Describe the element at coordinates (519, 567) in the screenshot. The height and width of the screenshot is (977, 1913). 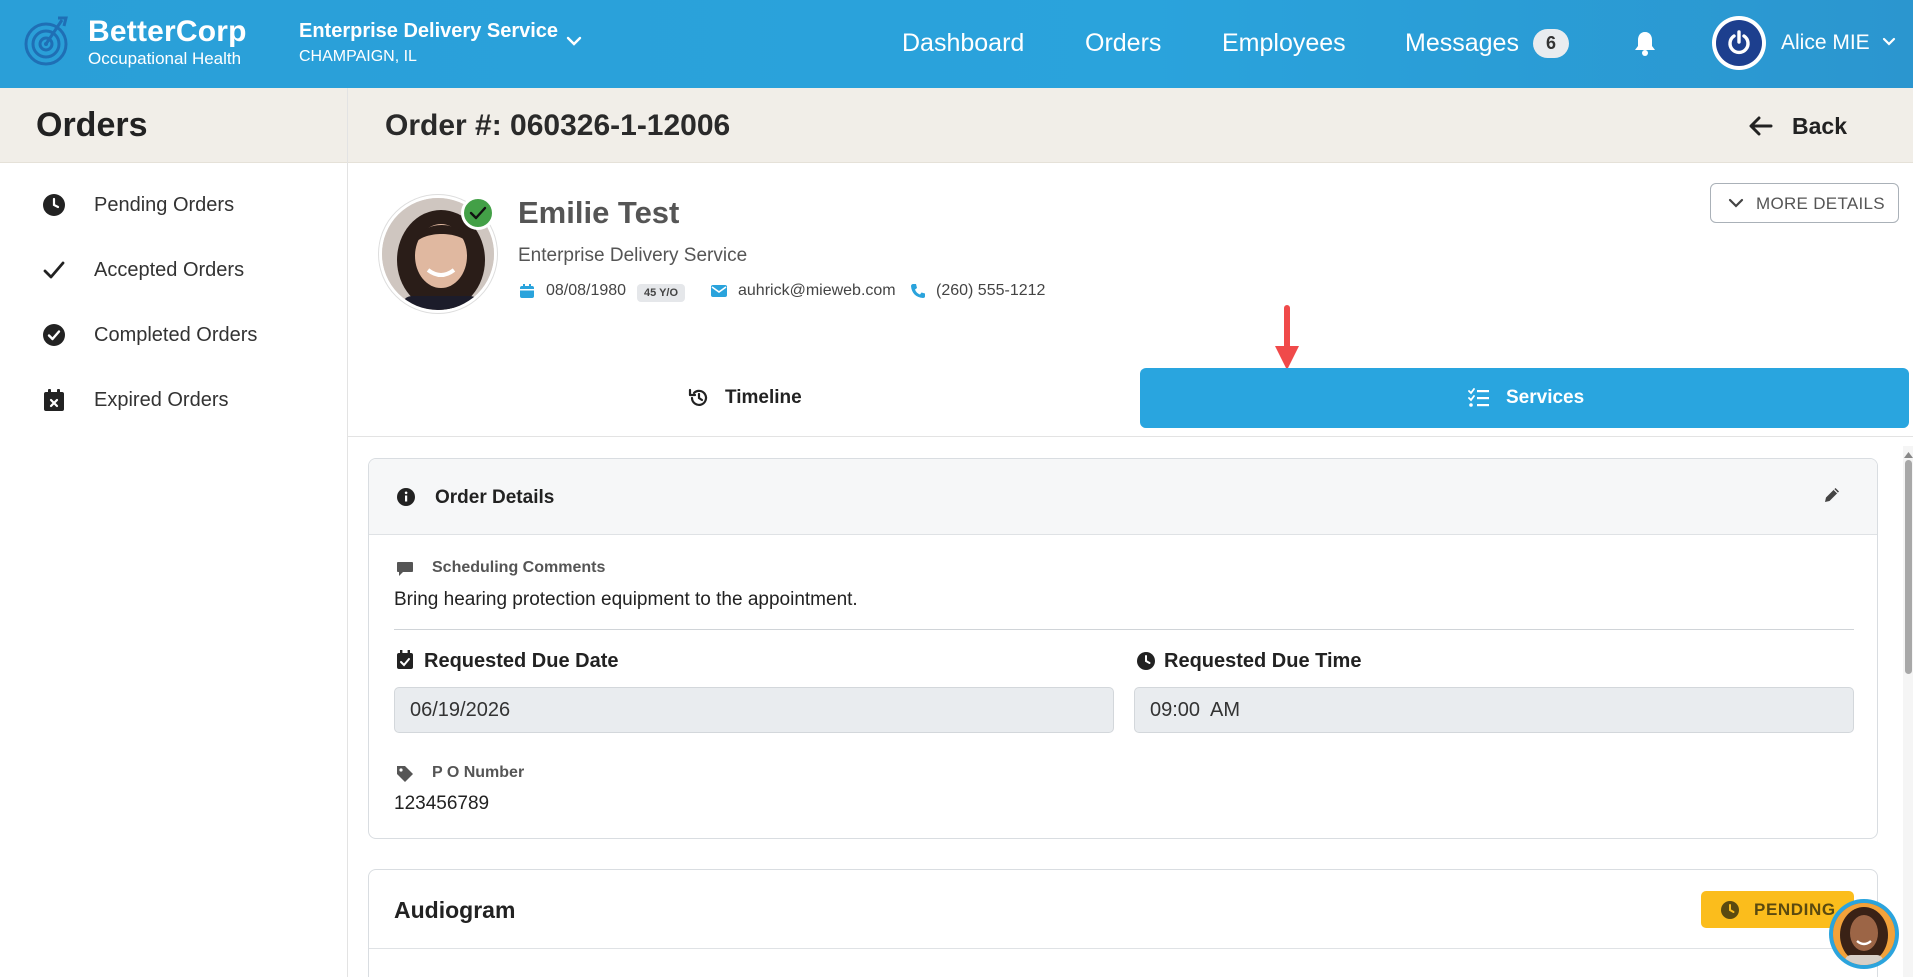
I see `scheduling-comments-label: Scheduling Comments` at that location.